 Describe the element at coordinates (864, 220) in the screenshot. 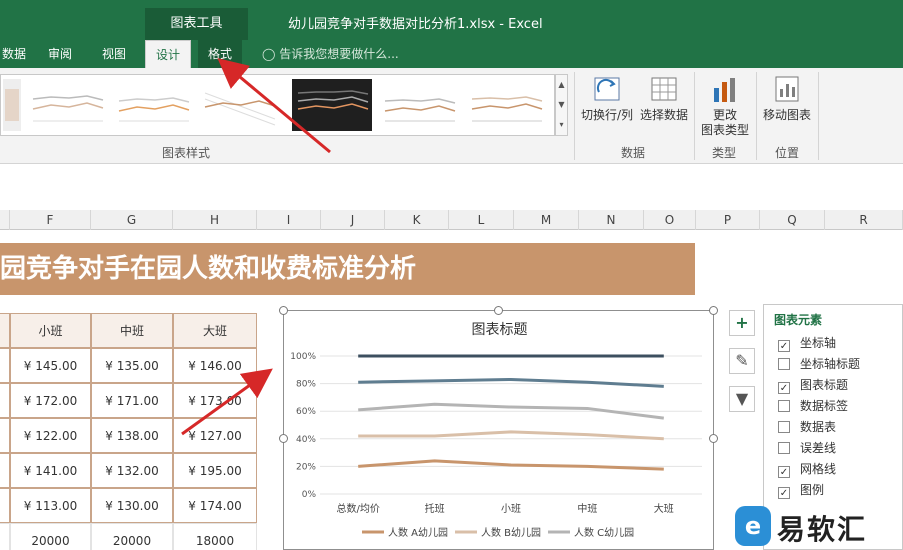

I see `column-header: R` at that location.